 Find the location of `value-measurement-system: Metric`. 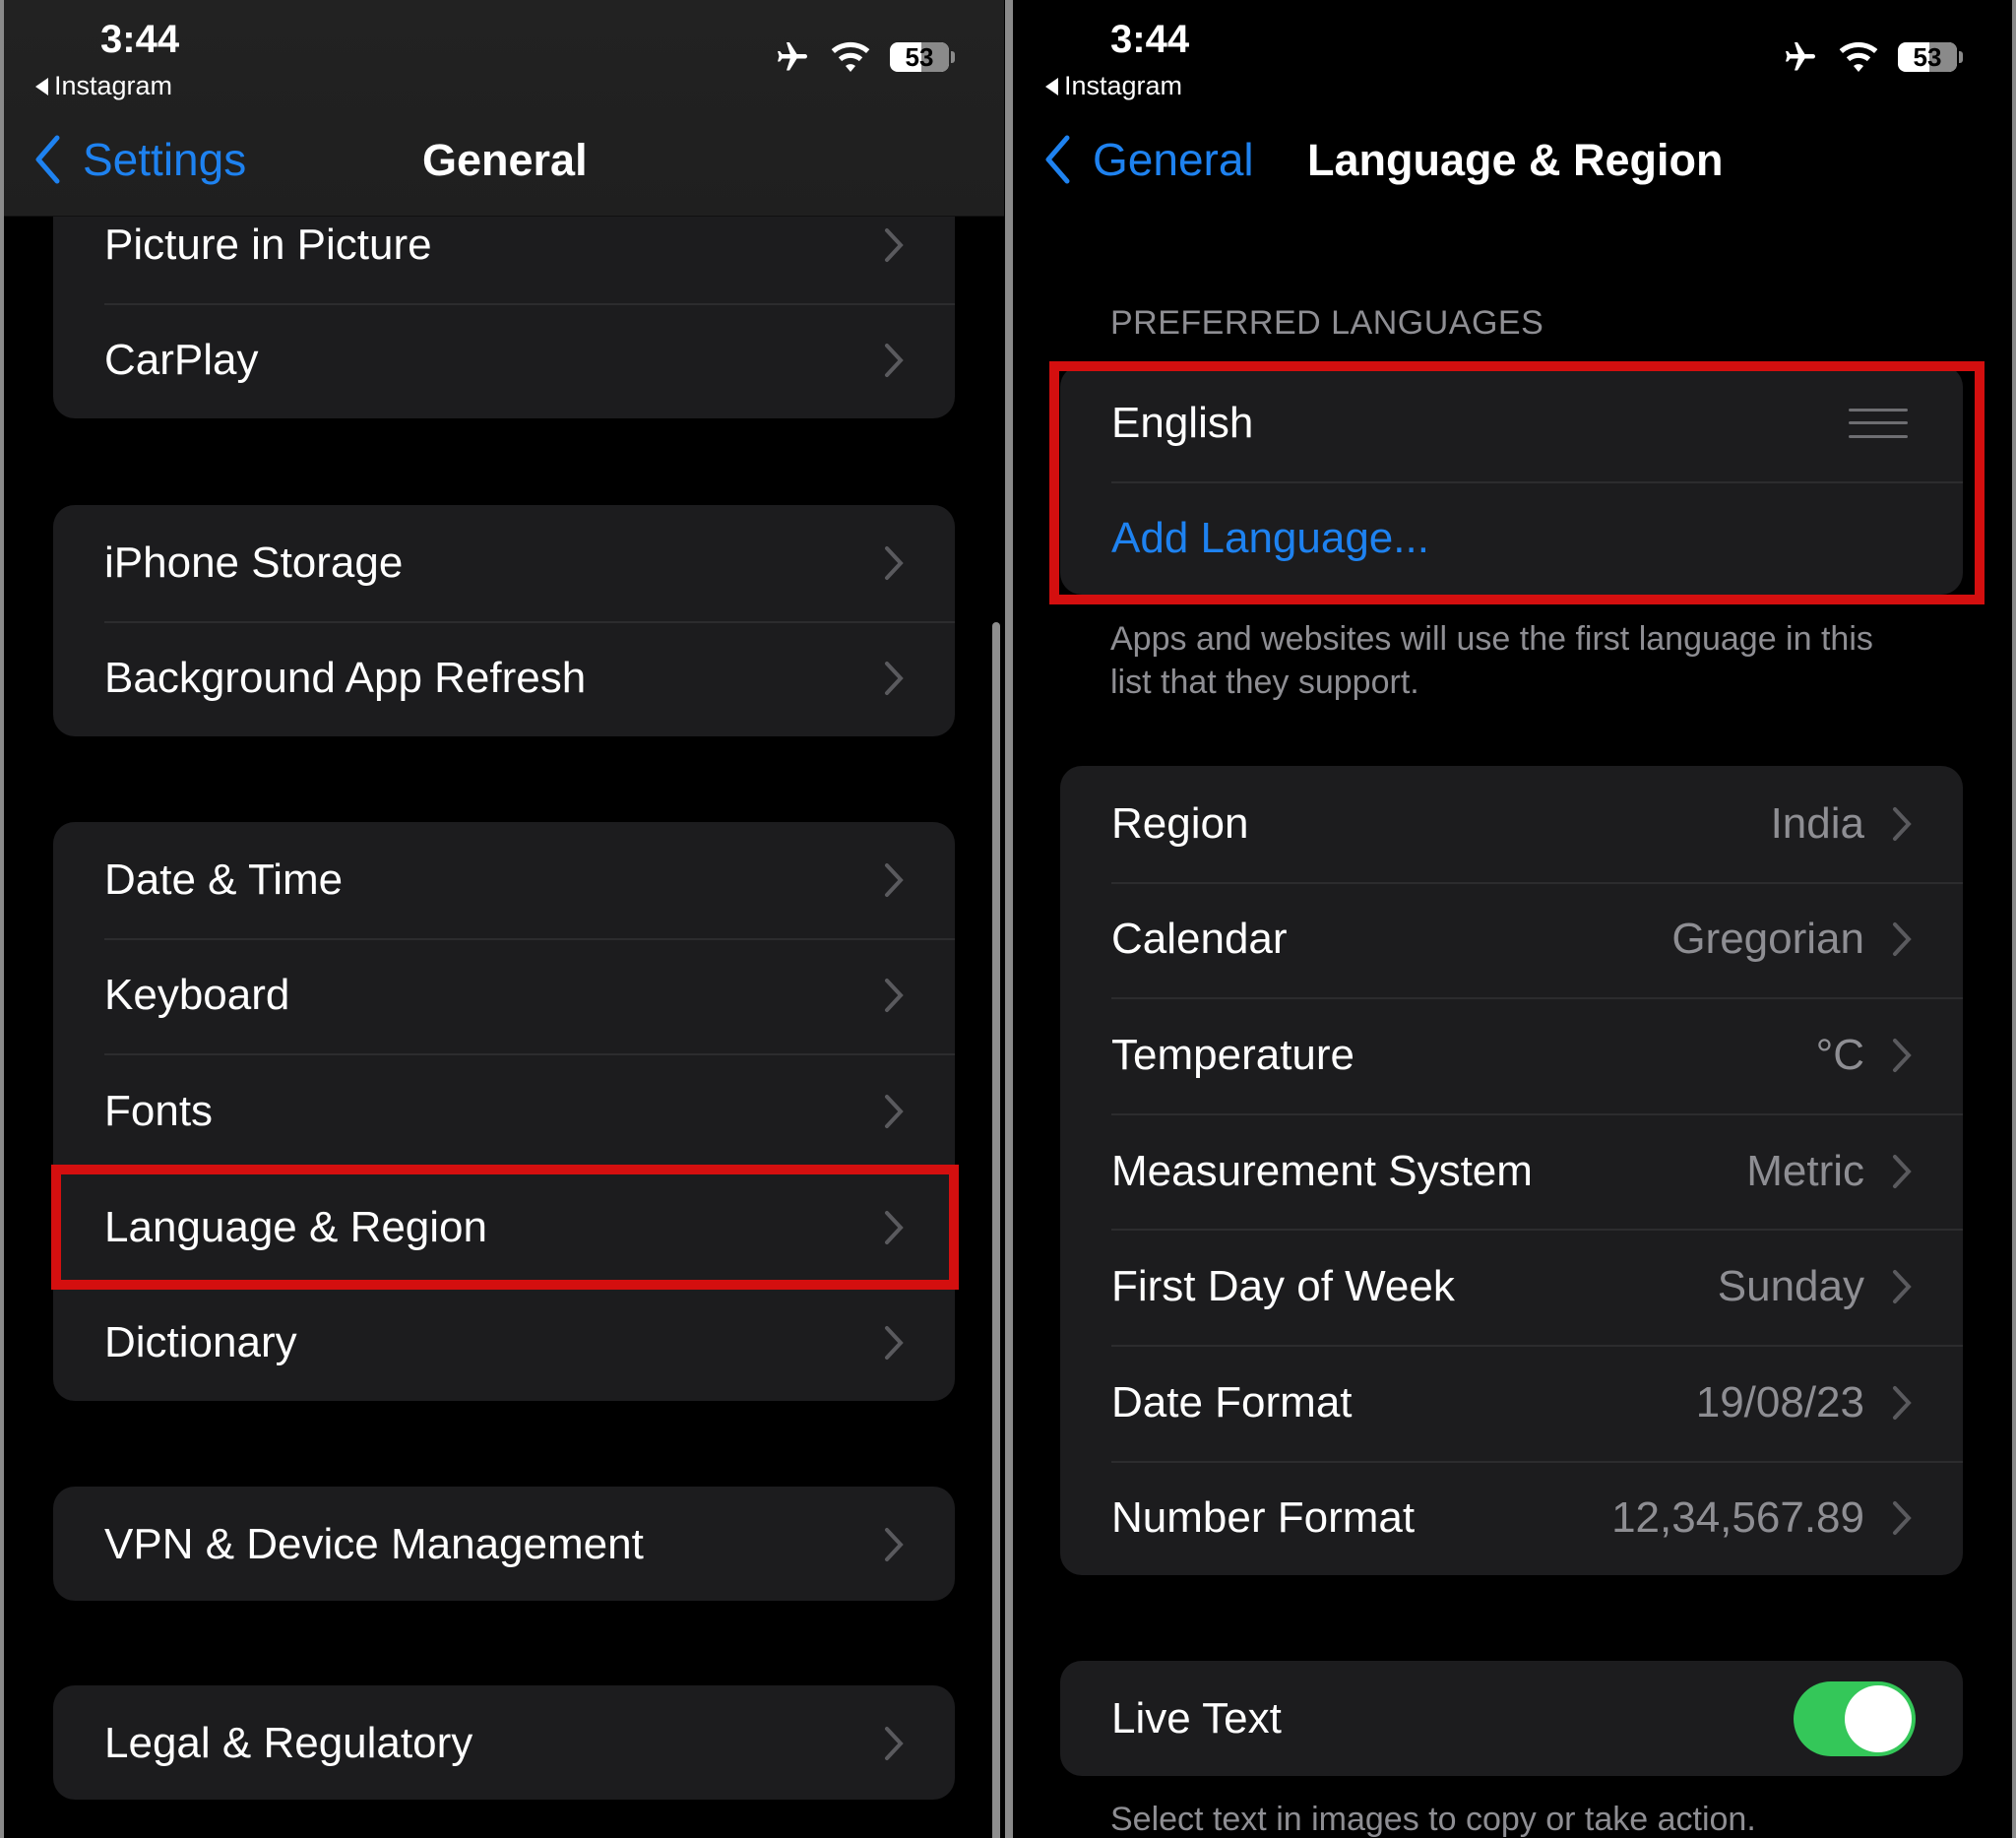

value-measurement-system: Metric is located at coordinates (1805, 1170).